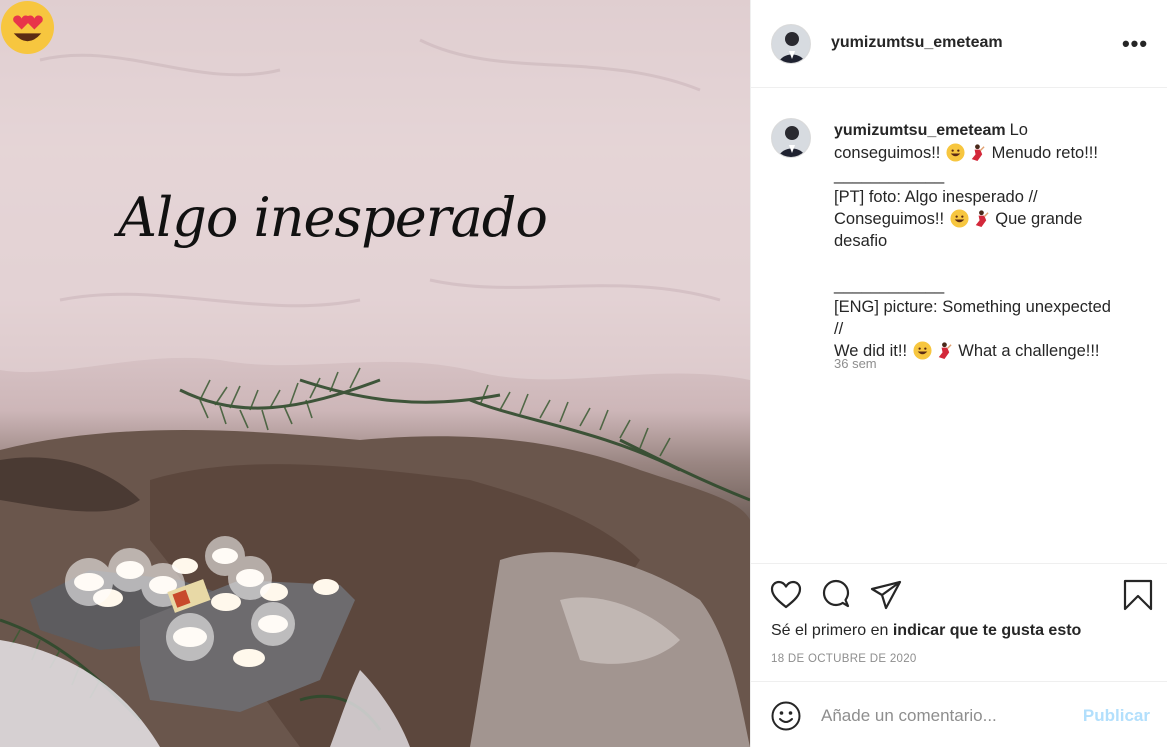 The height and width of the screenshot is (747, 1167). Describe the element at coordinates (832, 630) in the screenshot. I see `likes-prefix: Sé el primero en` at that location.